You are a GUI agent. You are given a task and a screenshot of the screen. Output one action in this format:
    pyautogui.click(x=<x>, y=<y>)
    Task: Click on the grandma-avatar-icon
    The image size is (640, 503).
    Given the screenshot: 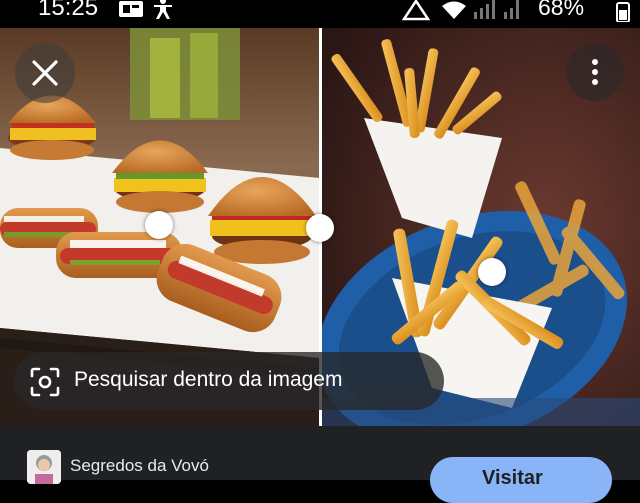 What is the action you would take?
    pyautogui.click(x=44, y=467)
    